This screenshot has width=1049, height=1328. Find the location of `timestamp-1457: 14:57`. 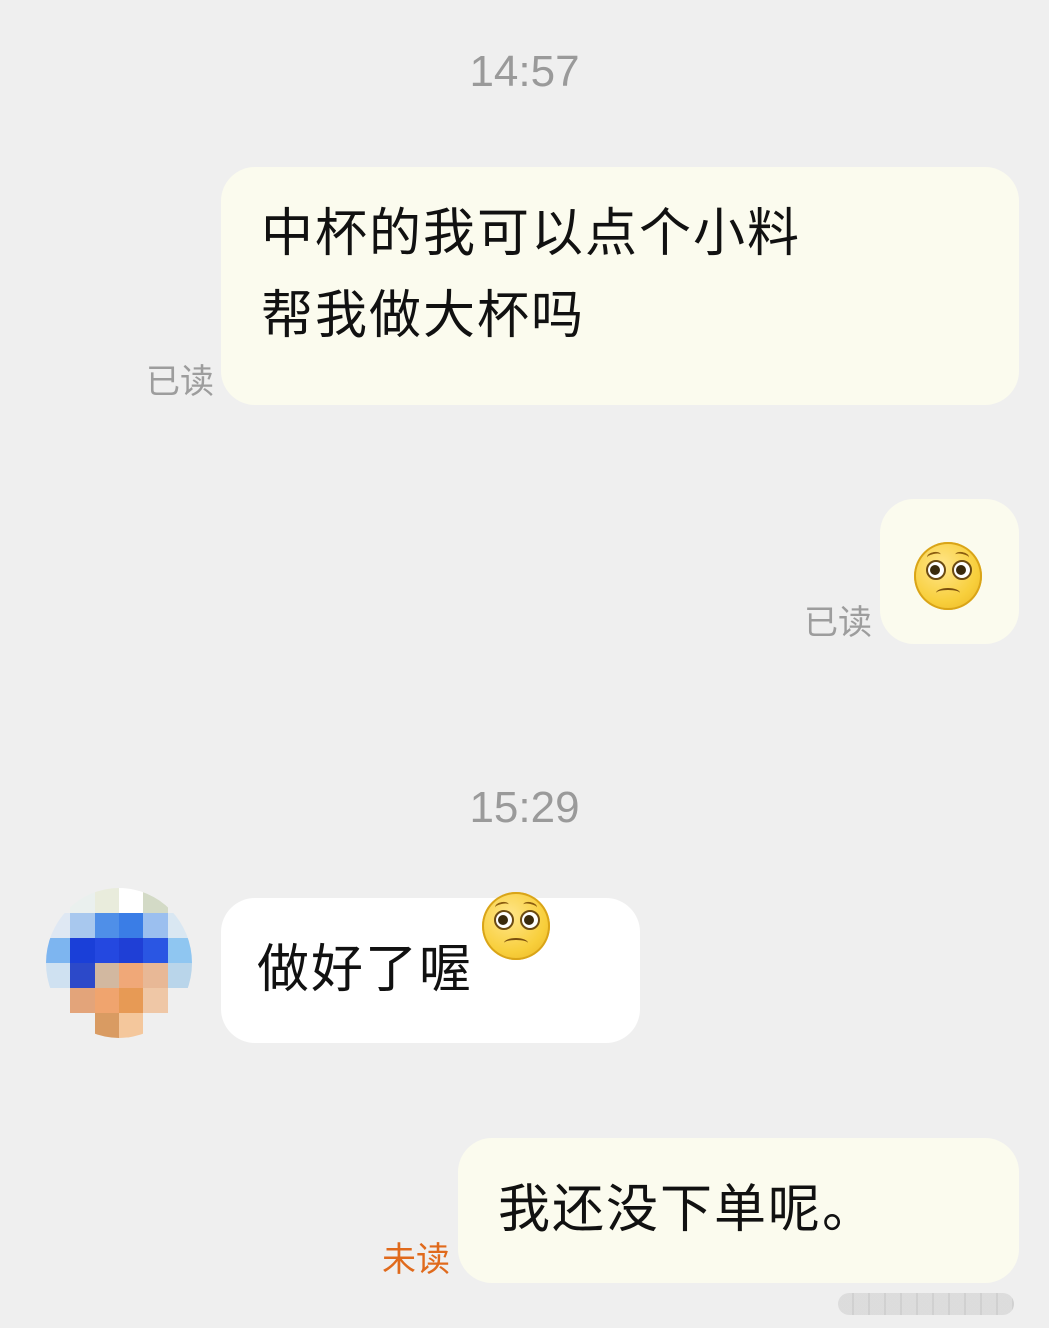

timestamp-1457: 14:57 is located at coordinates (524, 71).